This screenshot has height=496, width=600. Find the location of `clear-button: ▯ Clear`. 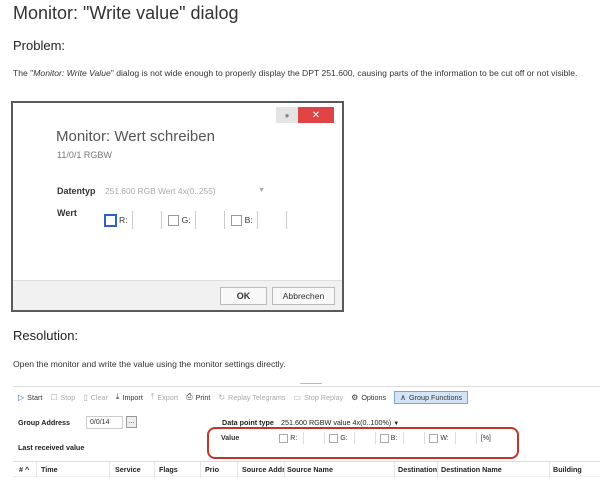

clear-button: ▯ Clear is located at coordinates (95, 397).